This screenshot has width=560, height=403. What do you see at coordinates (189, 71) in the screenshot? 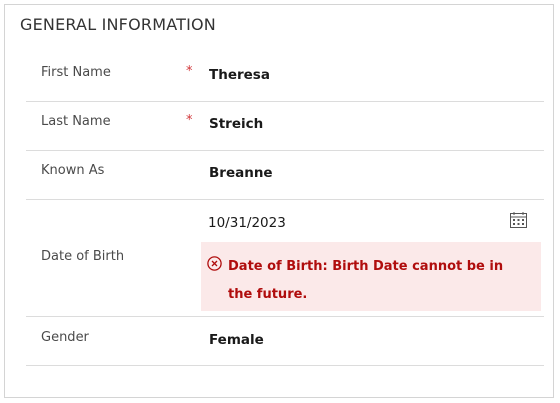
I see `first-name-required-mark: *` at bounding box center [189, 71].